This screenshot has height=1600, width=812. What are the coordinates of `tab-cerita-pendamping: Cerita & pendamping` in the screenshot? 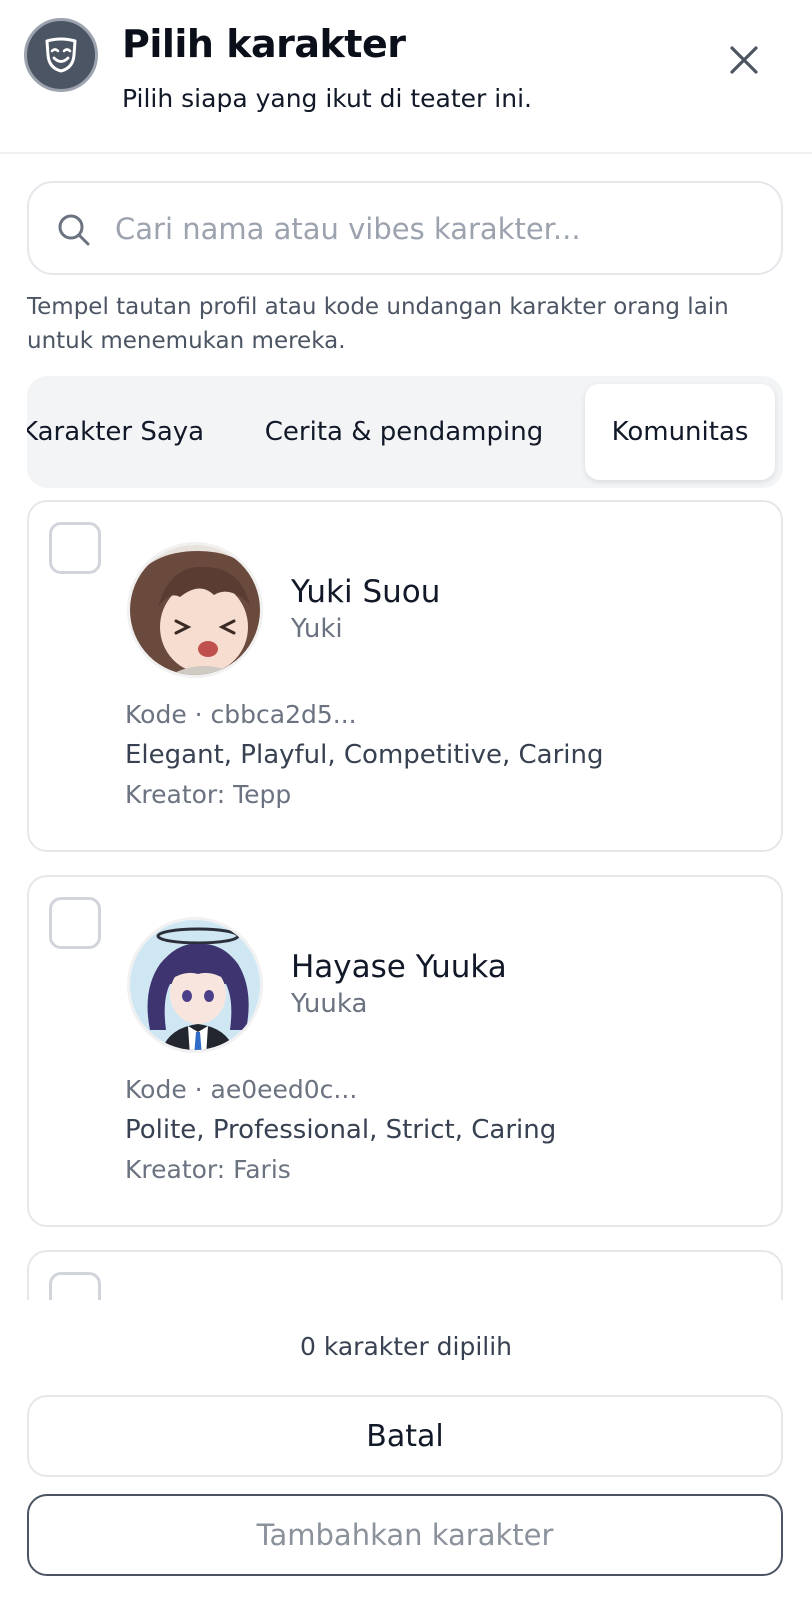 It's located at (404, 432).